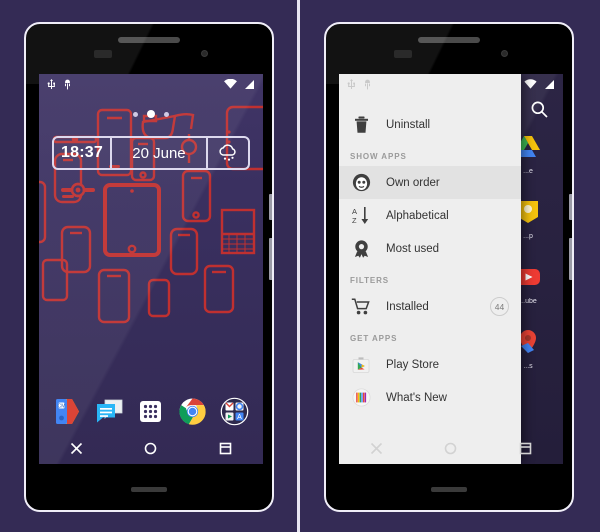 The image size is (600, 532). Describe the element at coordinates (413, 364) in the screenshot. I see `menu-item-label: Play Store` at that location.